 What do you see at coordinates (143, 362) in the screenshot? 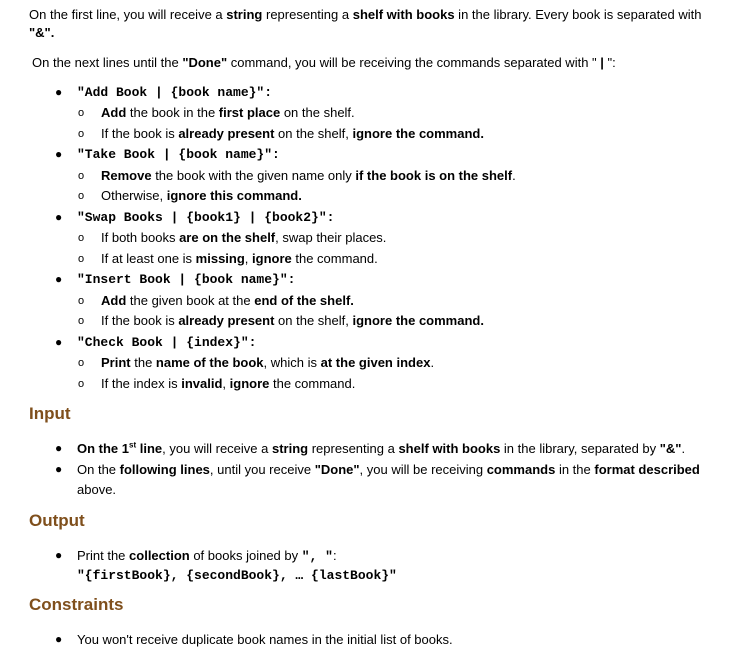
I see `text: the` at bounding box center [143, 362].